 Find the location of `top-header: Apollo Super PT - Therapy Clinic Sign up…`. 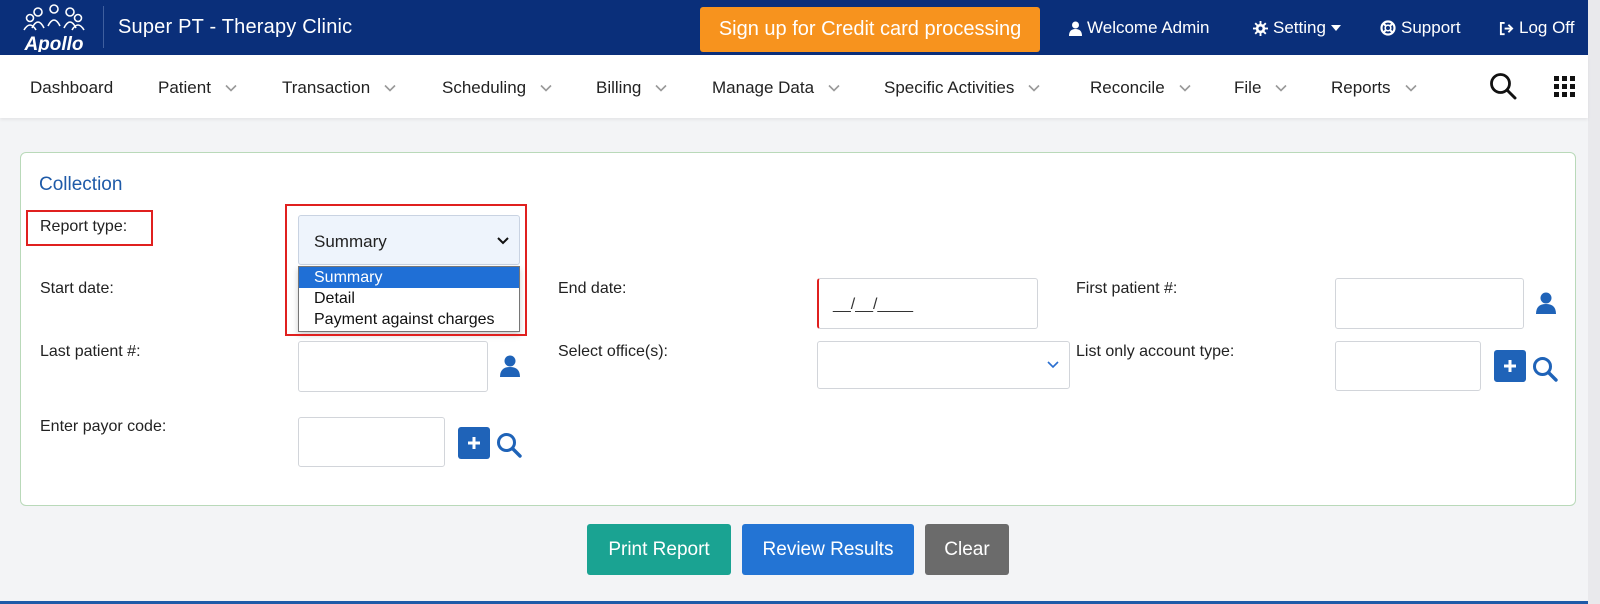

top-header: Apollo Super PT - Therapy Clinic Sign up… is located at coordinates (794, 27).